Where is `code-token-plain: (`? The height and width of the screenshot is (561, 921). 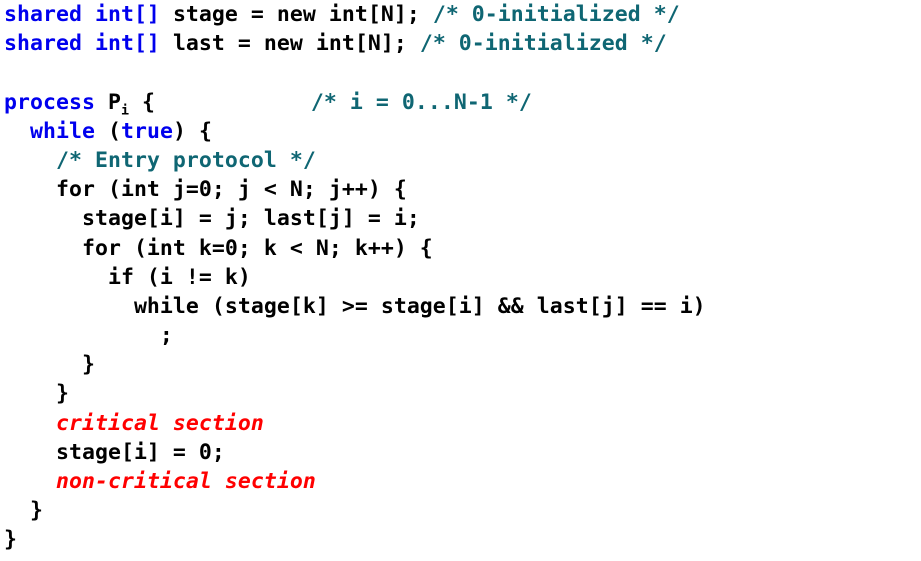
code-token-plain: ( is located at coordinates (107, 131).